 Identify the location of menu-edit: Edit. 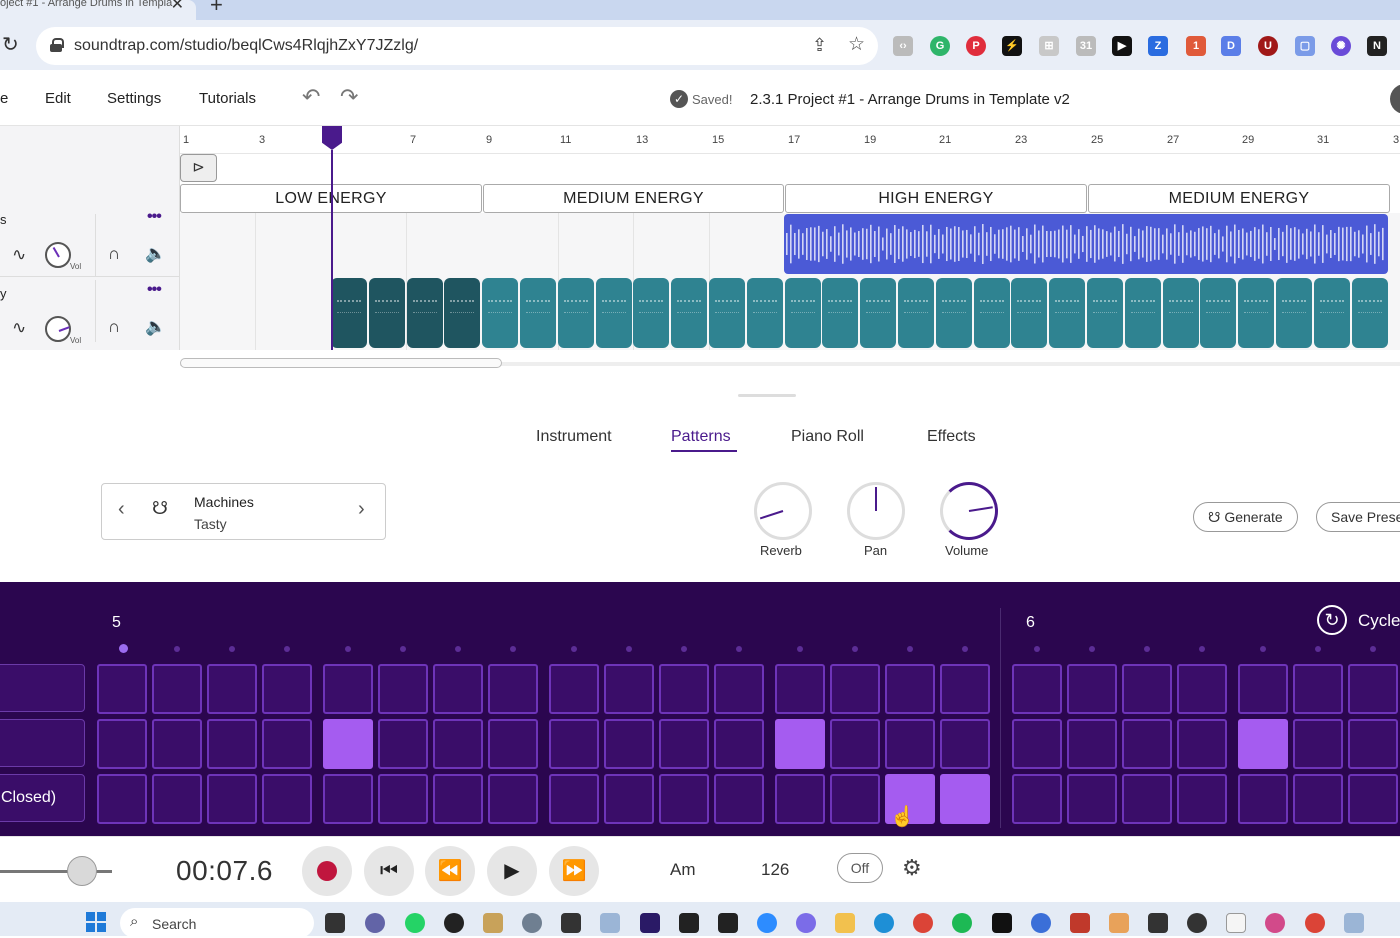
(58, 98).